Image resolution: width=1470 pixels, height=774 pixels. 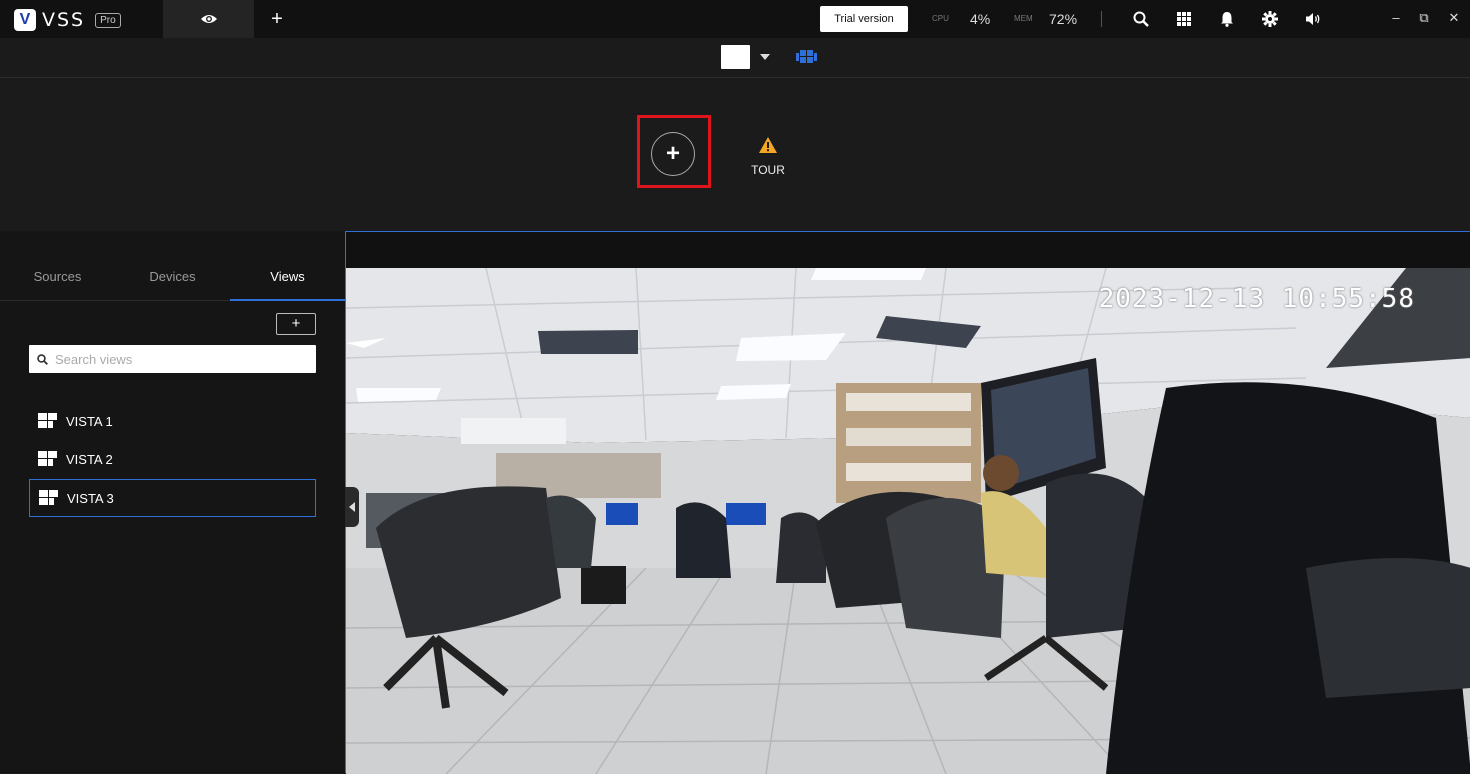 I want to click on minimize-button: –, so click(x=1396, y=17).